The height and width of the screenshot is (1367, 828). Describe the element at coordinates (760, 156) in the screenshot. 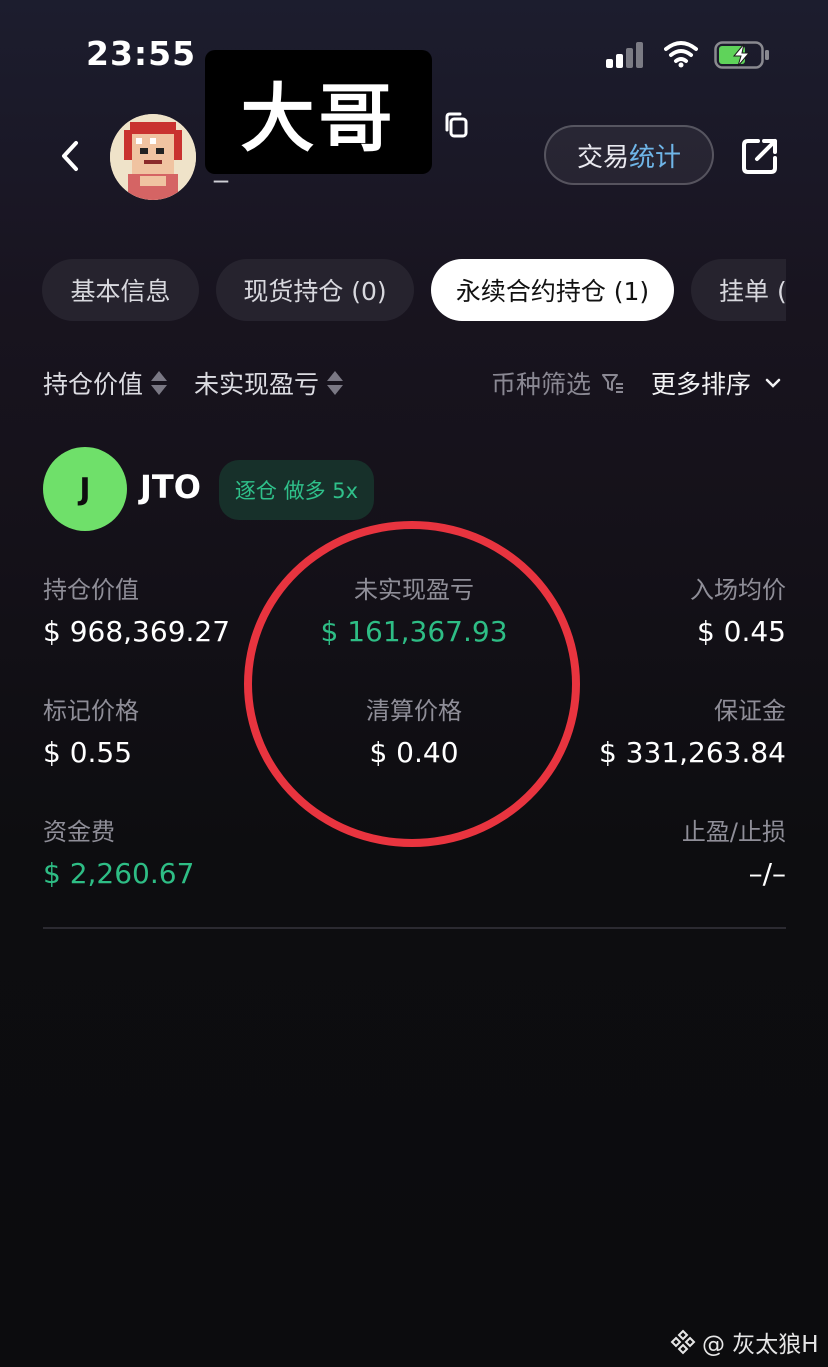

I see `share-external-icon` at that location.